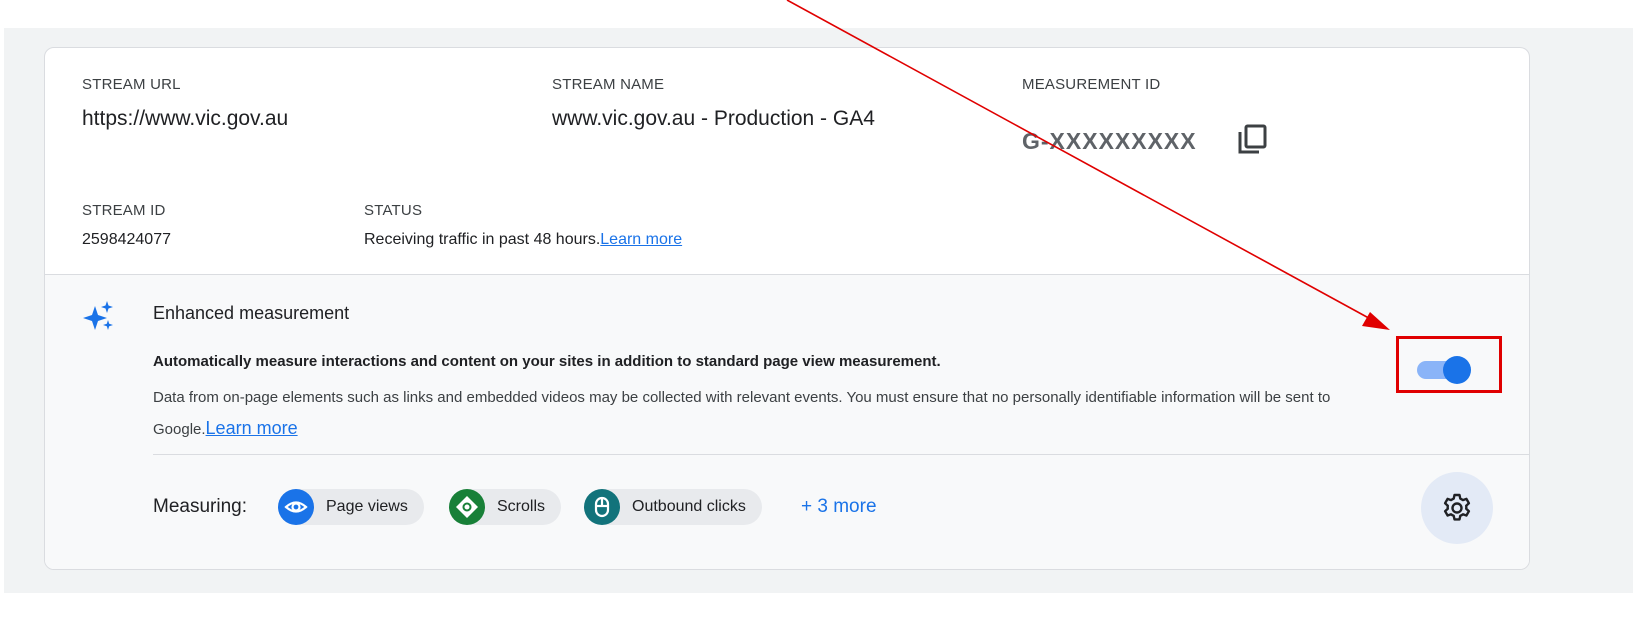  I want to click on scroll-icon, so click(467, 507).